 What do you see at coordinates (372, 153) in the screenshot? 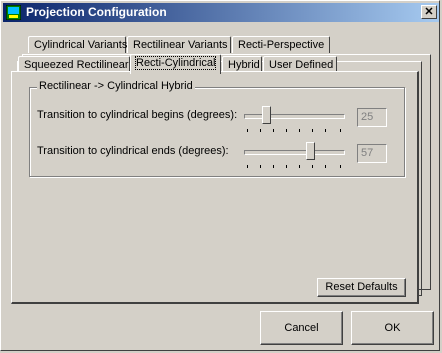
I see `ends-value-field: 57` at bounding box center [372, 153].